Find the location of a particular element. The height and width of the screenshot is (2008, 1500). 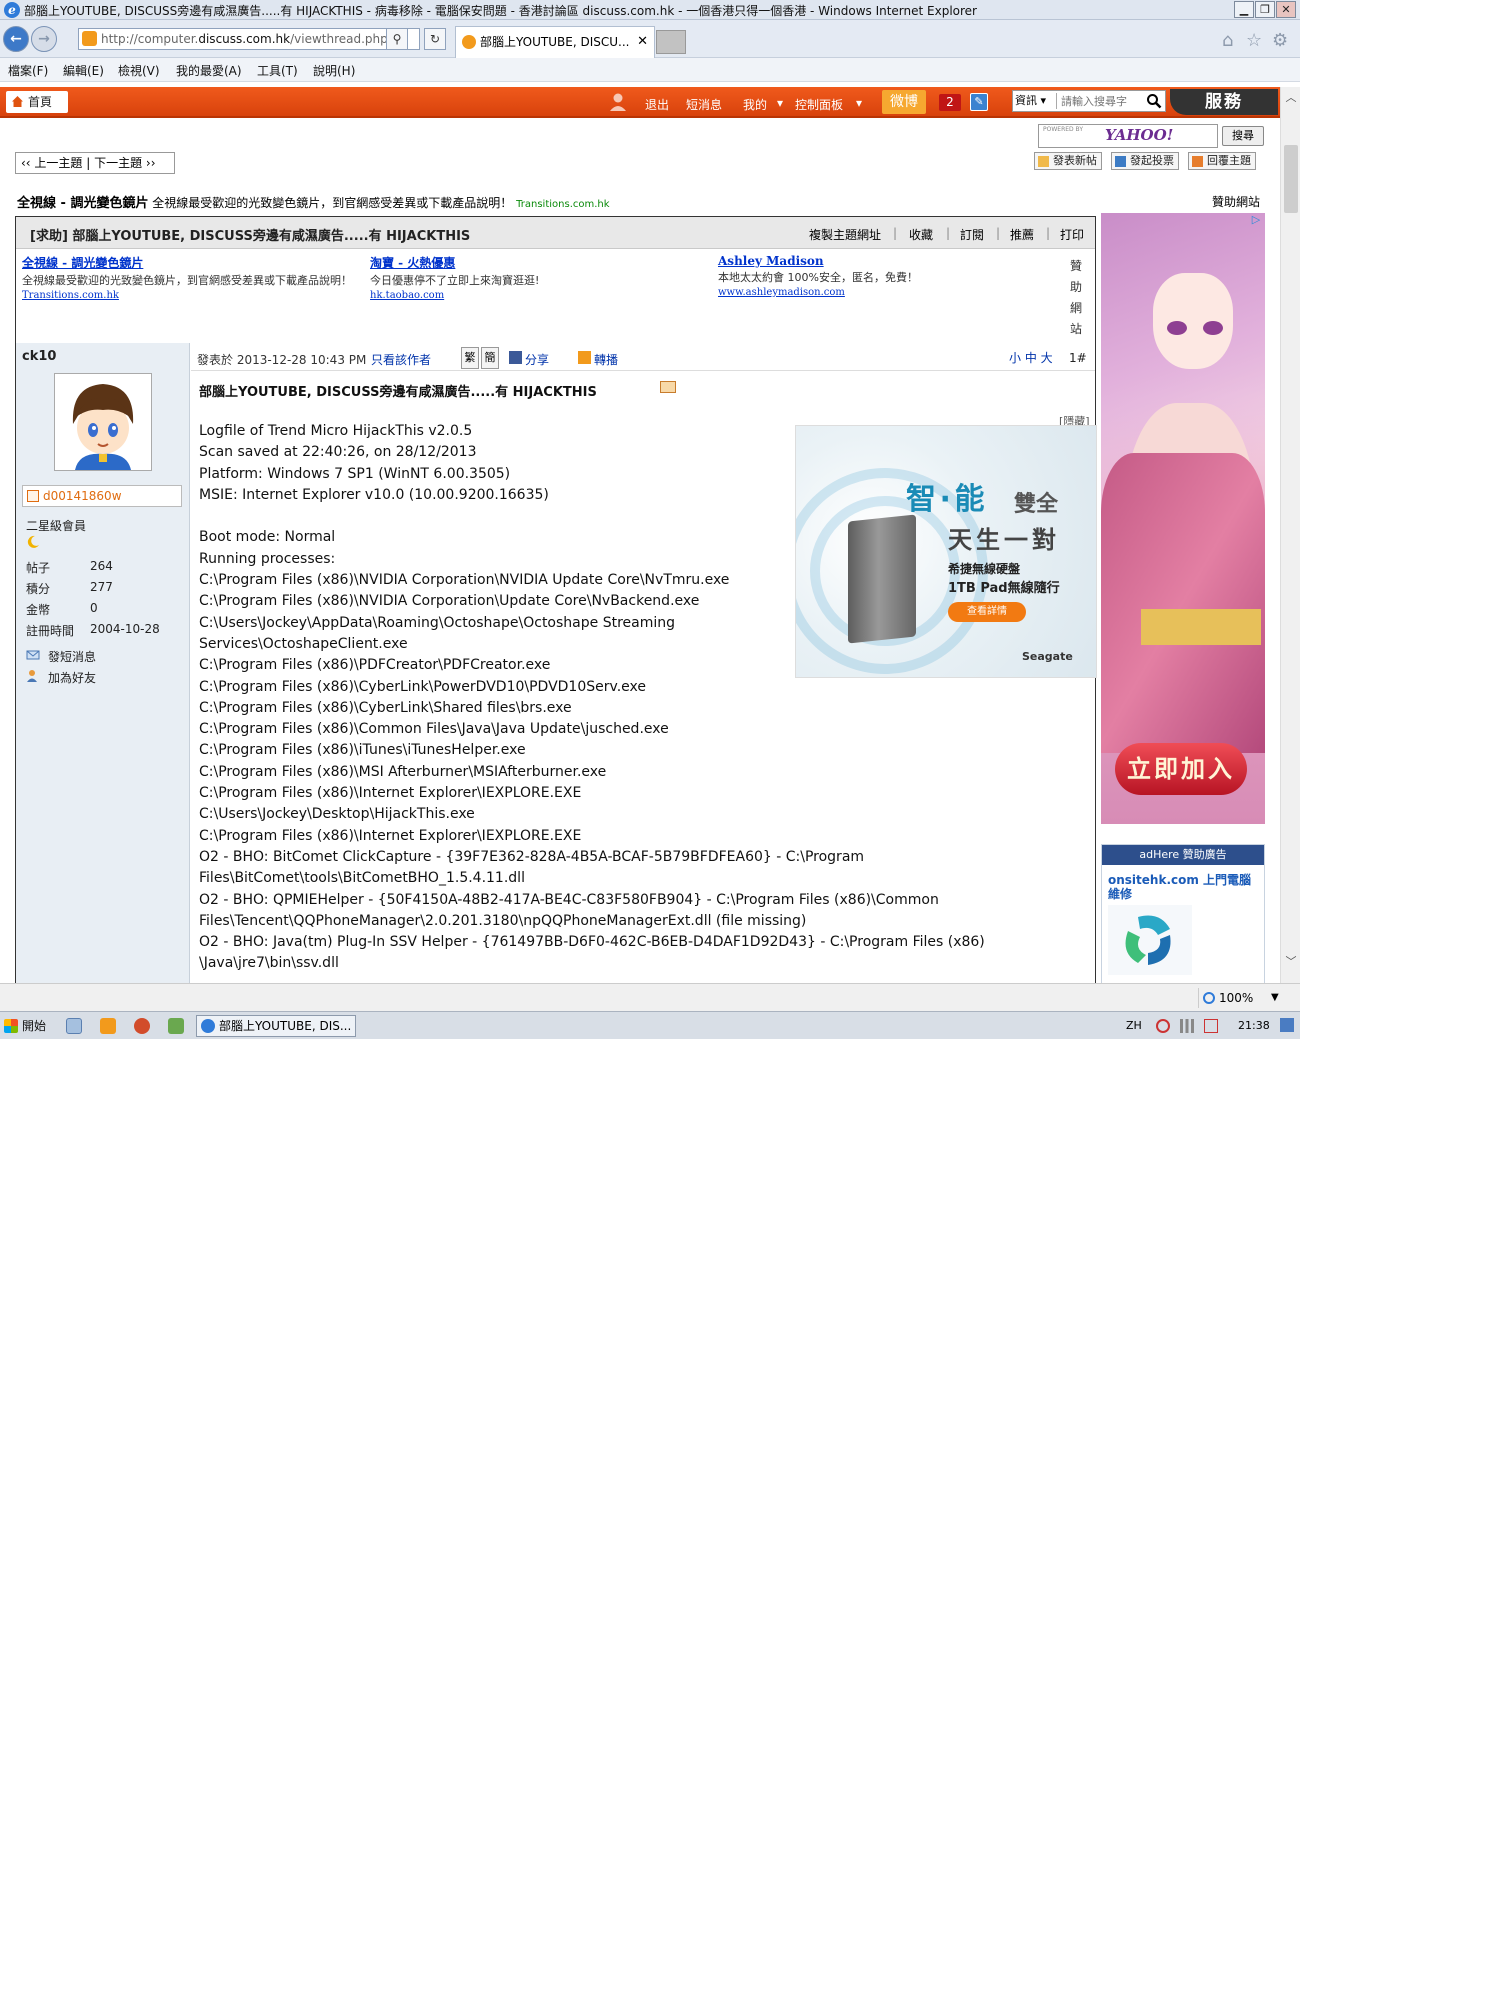

show-desktop-button is located at coordinates (1287, 1025).